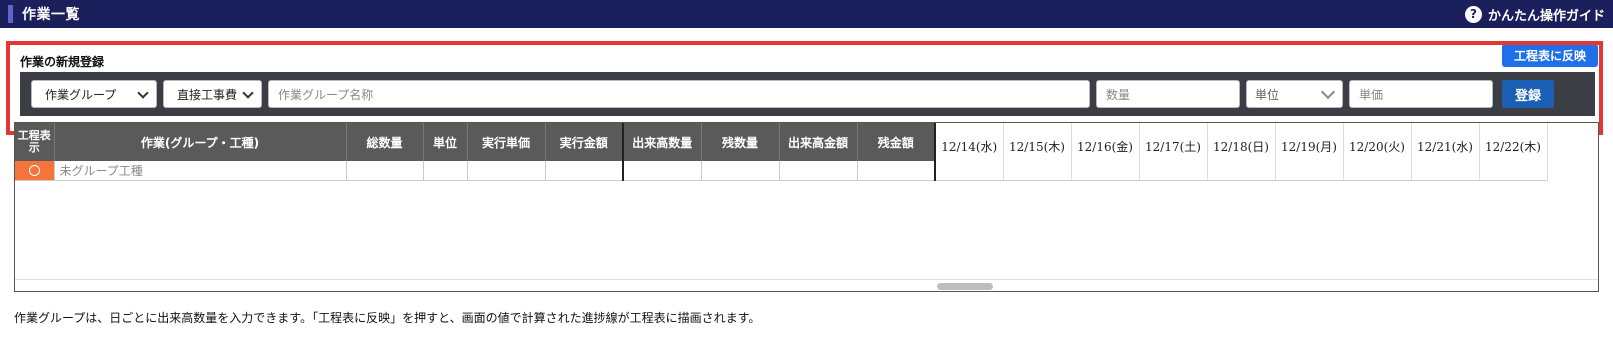 The width and height of the screenshot is (1613, 344). I want to click on quantity-input: 数量, so click(1168, 94).